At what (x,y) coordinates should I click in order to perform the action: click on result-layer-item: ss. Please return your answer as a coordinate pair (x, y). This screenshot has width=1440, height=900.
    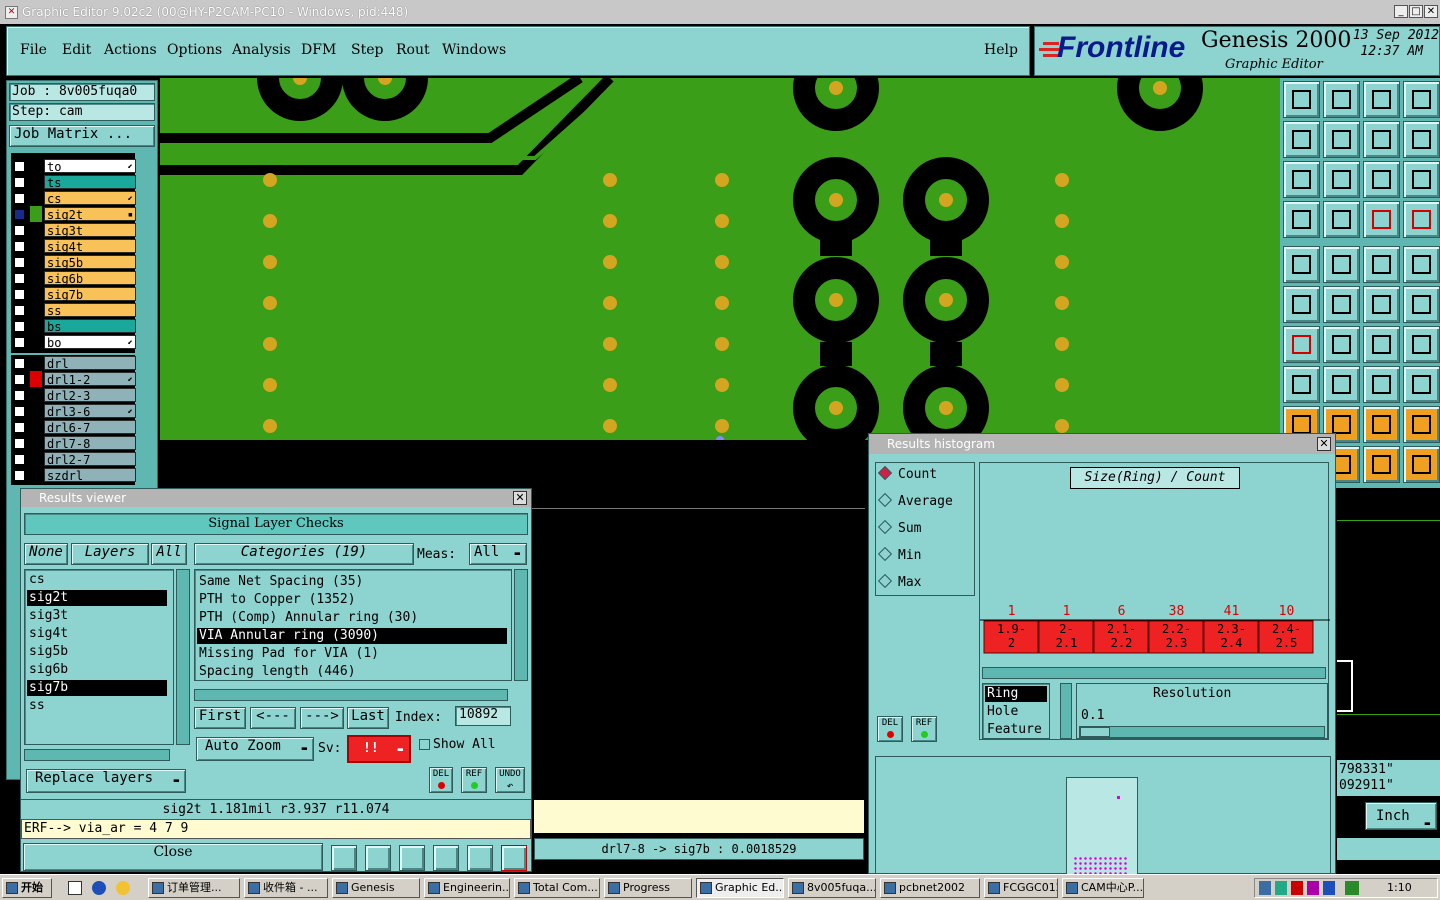
    Looking at the image, I should click on (97, 706).